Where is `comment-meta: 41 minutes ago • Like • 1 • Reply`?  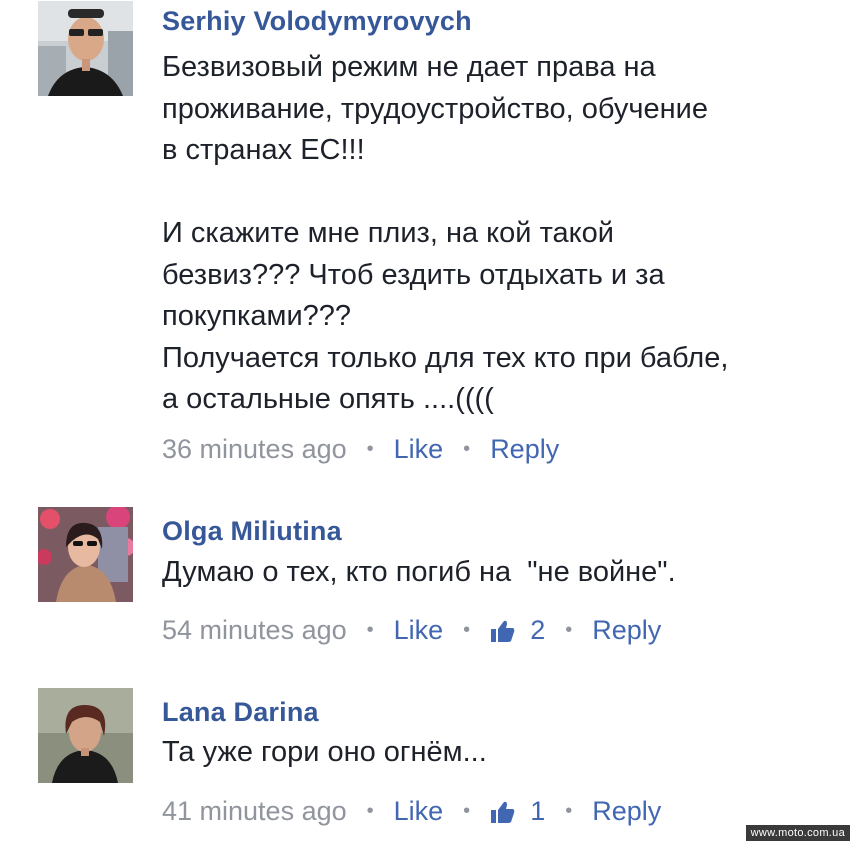
comment-meta: 41 minutes ago • Like • 1 • Reply is located at coordinates (411, 811).